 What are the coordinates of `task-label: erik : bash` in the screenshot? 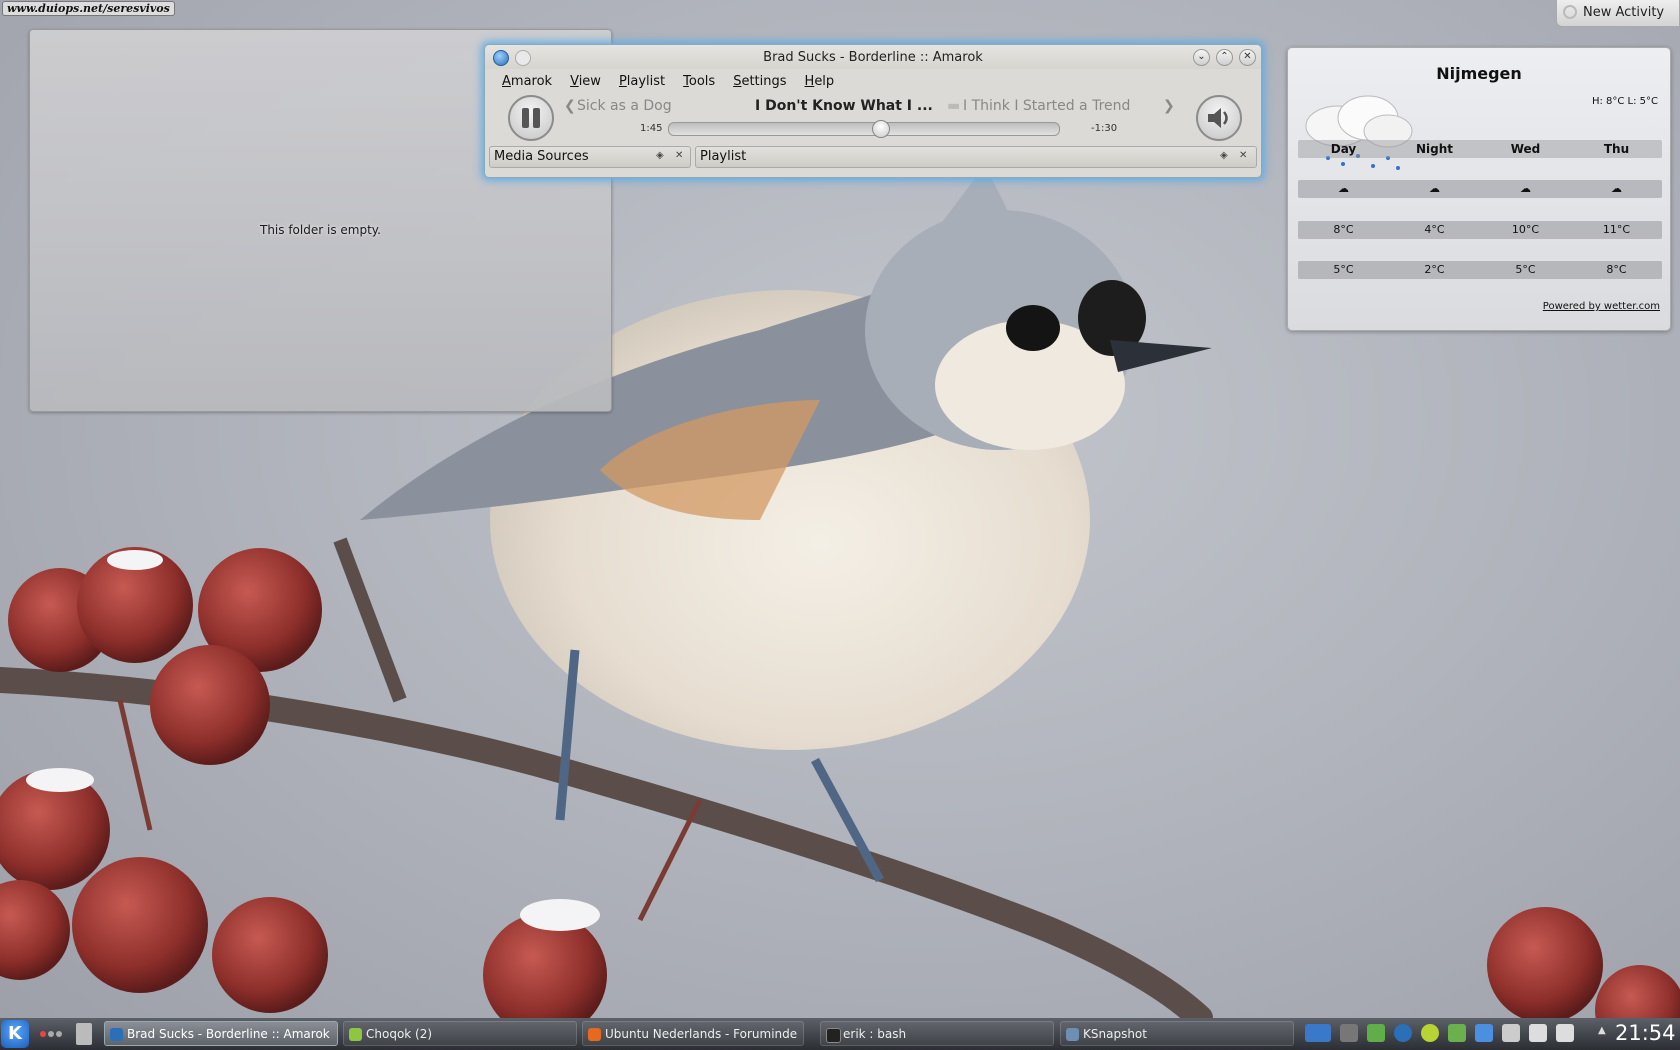 It's located at (875, 1034).